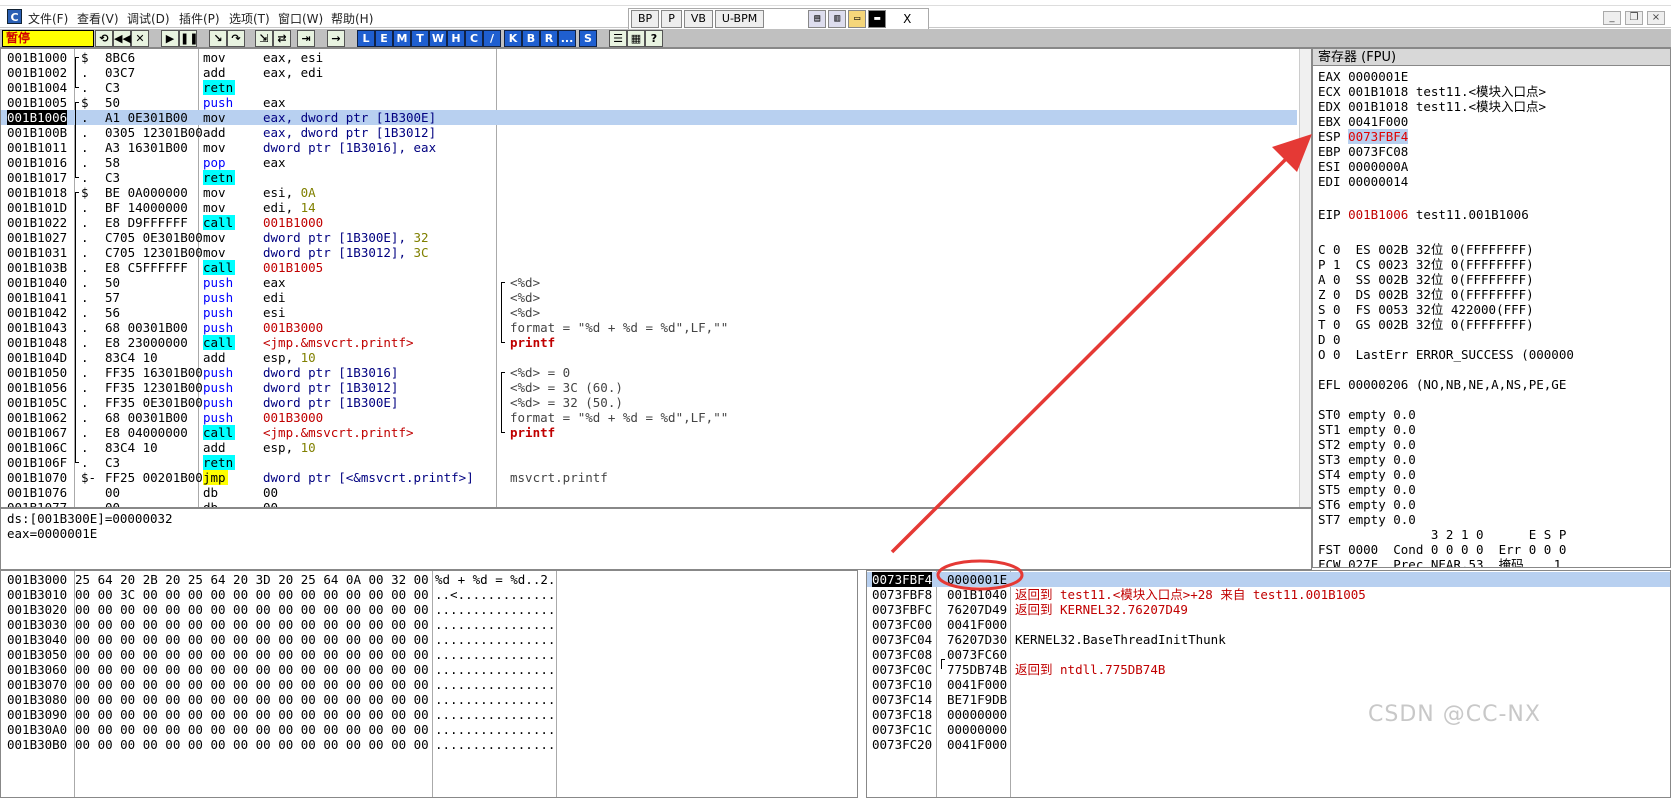  I want to click on disasm-scrollbar, so click(1305, 278).